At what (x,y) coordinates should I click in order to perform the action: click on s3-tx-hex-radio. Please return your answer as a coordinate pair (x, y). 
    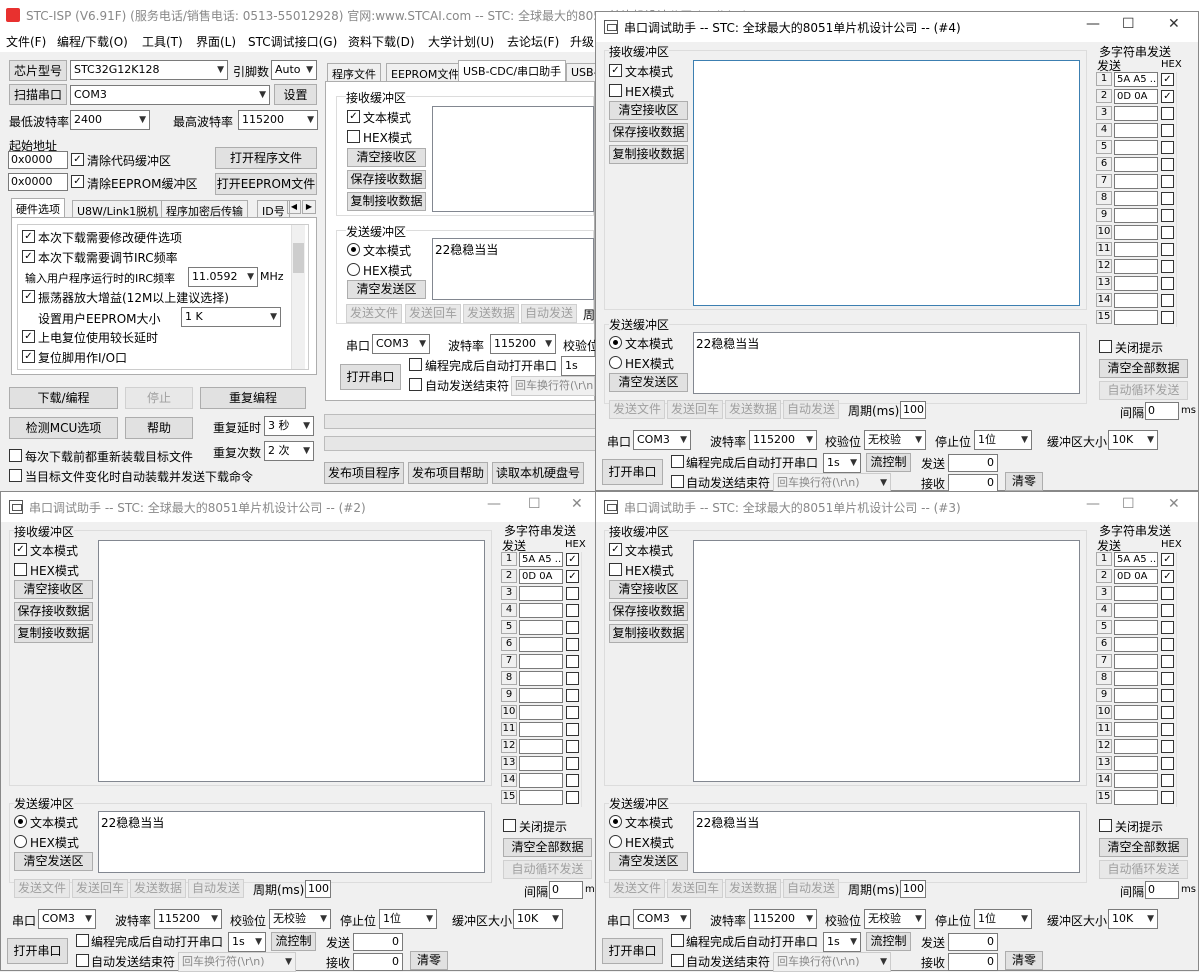
    Looking at the image, I should click on (615, 841).